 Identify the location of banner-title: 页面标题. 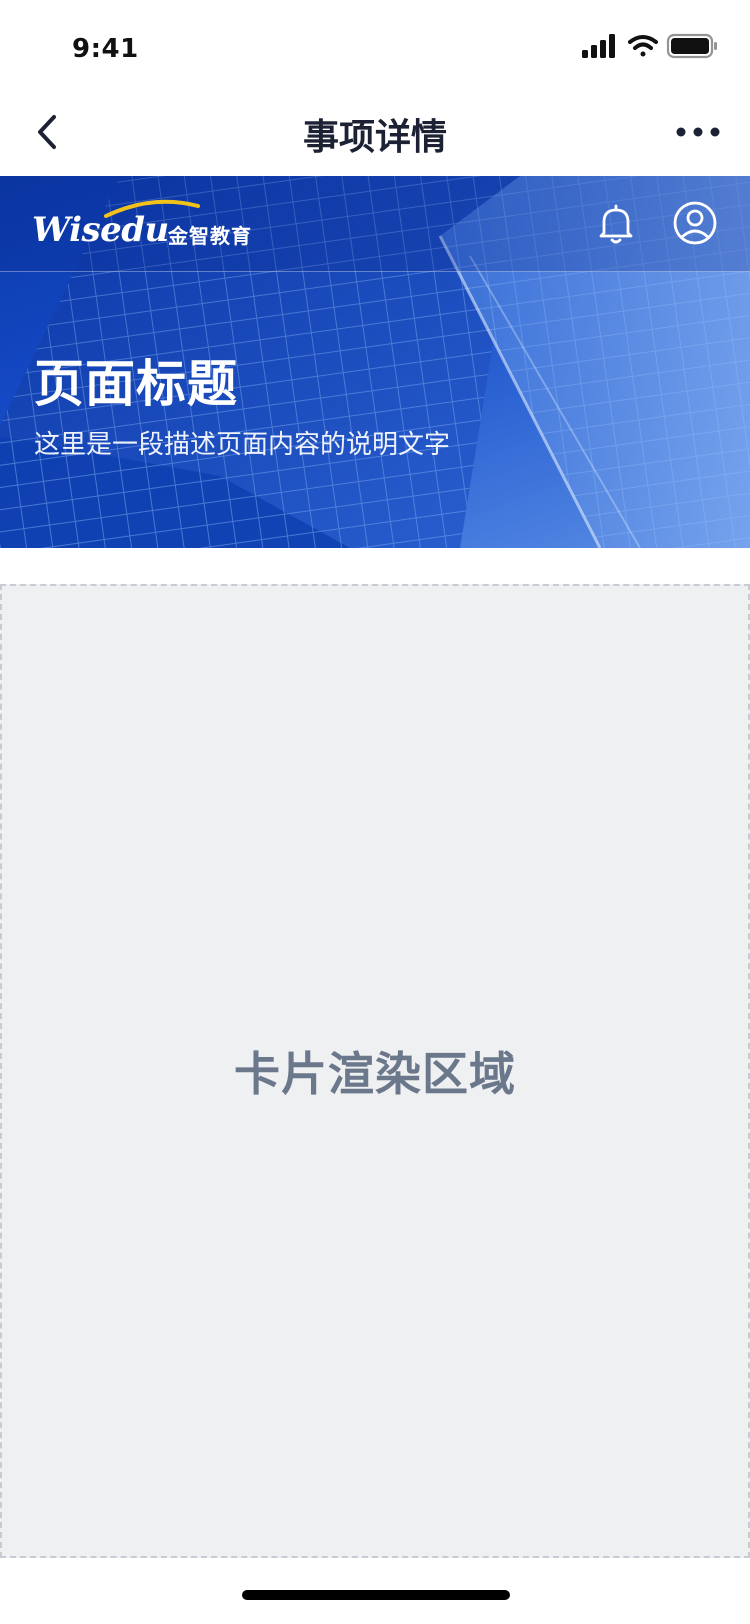
(136, 384).